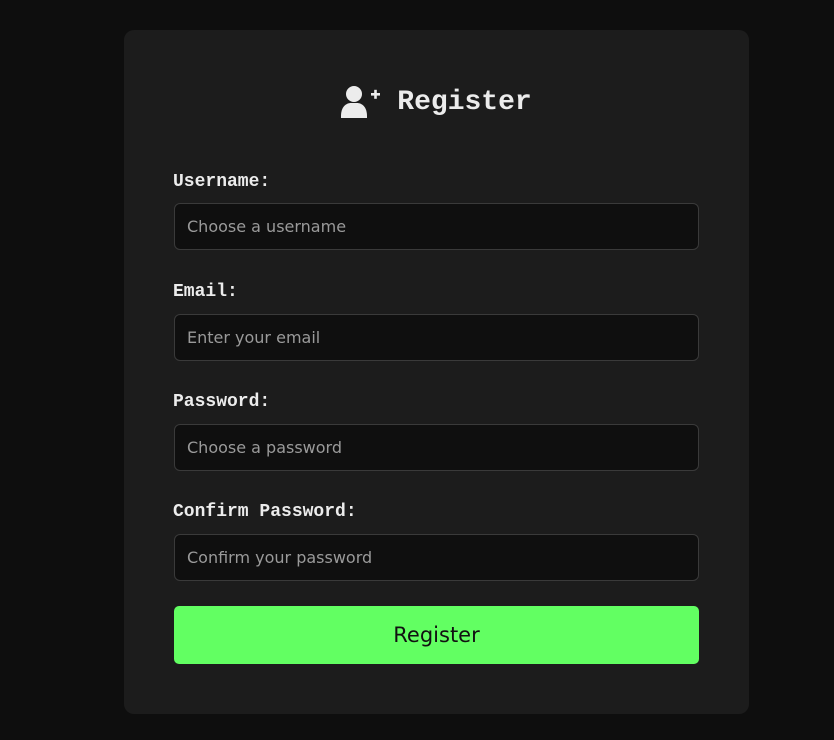 The width and height of the screenshot is (834, 740). I want to click on confirm-password-input, so click(436, 557).